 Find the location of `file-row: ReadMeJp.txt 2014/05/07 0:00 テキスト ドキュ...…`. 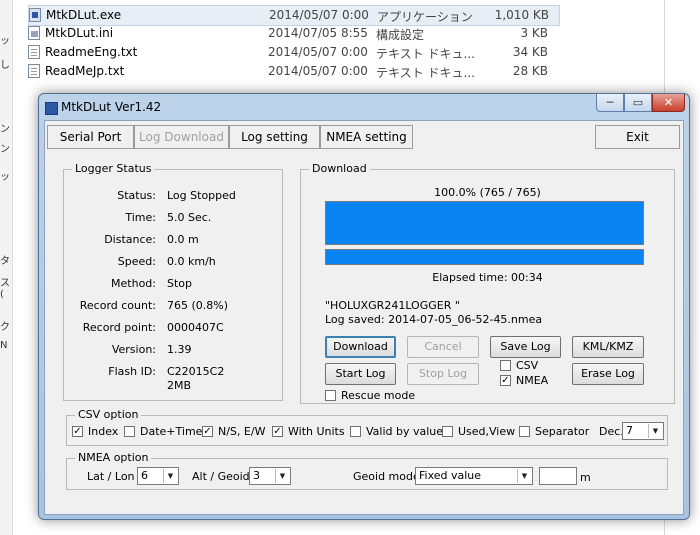

file-row: ReadMeJp.txt 2014/05/07 0:00 テキスト ドキュ...… is located at coordinates (293, 71).